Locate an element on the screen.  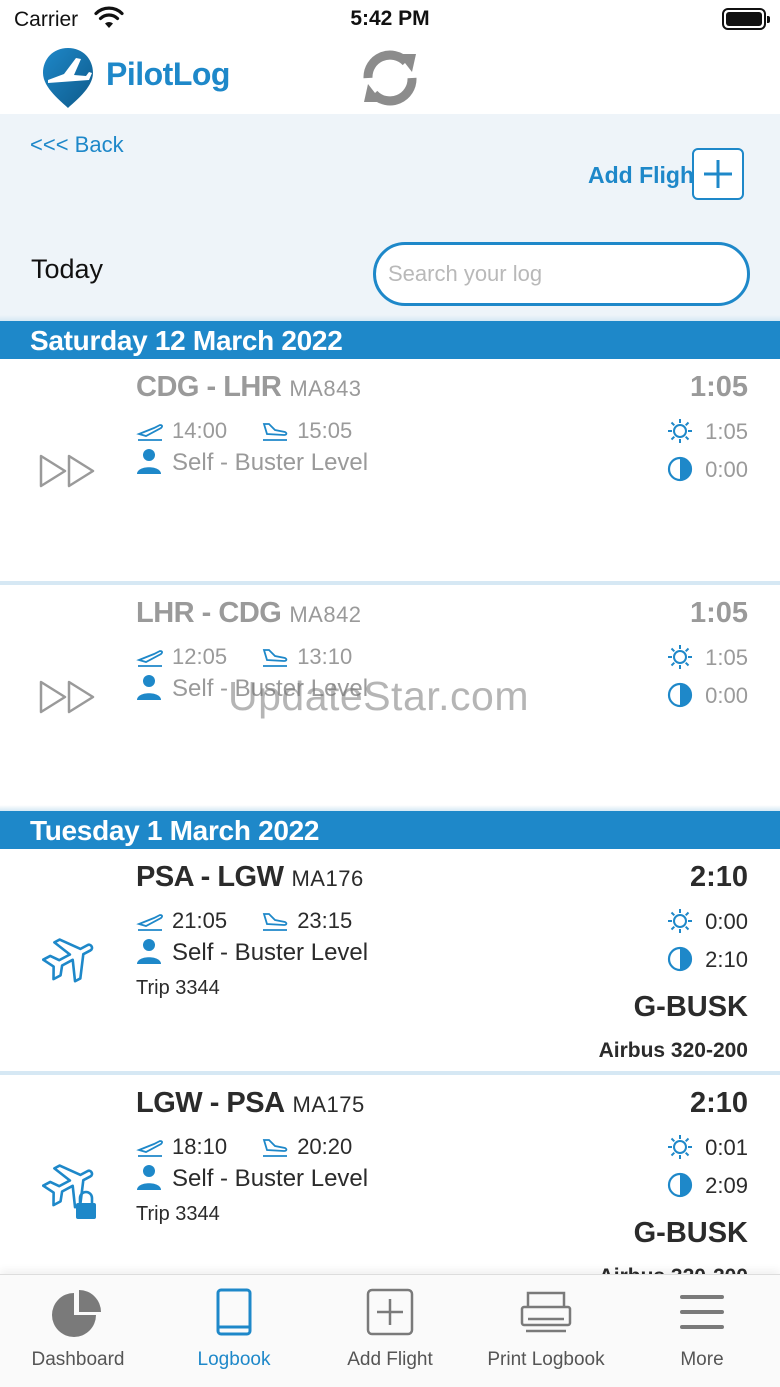
date-header-label: Saturday 12 March 2022 is located at coordinates (186, 340).